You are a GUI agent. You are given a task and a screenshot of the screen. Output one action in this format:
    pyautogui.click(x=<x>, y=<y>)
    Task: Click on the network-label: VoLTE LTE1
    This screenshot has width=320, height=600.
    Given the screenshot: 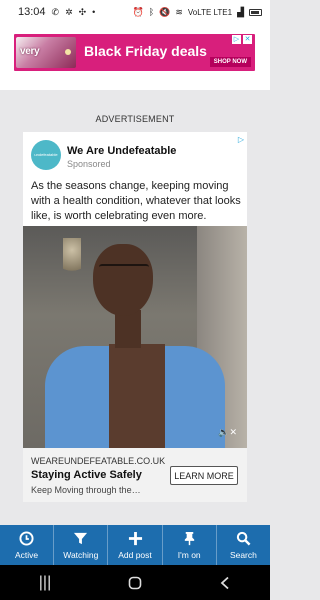 What is the action you would take?
    pyautogui.click(x=210, y=12)
    